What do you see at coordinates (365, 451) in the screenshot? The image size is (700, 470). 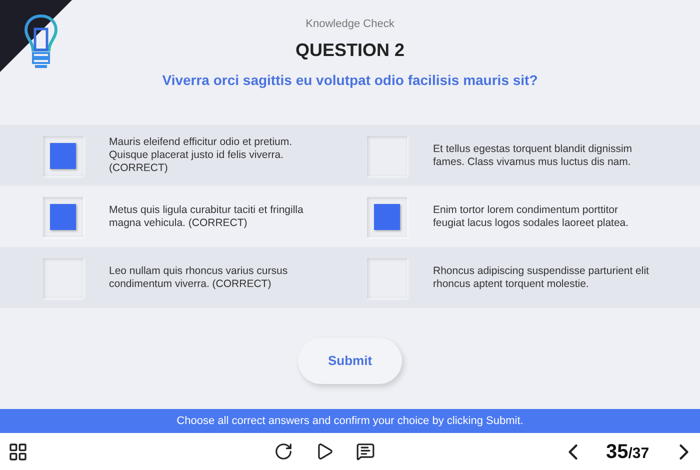 I see `comment-icon` at bounding box center [365, 451].